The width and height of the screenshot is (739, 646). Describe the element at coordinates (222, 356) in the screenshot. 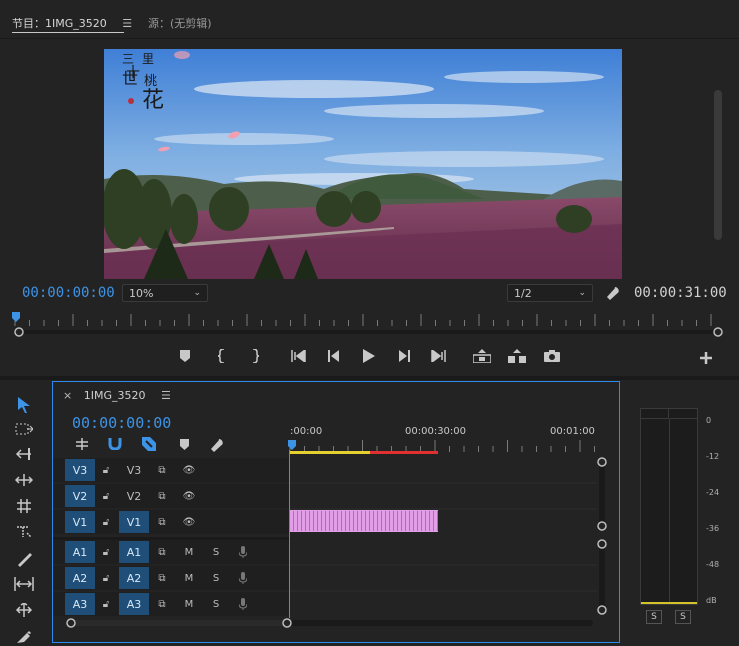

I see `mark-in-icon` at that location.